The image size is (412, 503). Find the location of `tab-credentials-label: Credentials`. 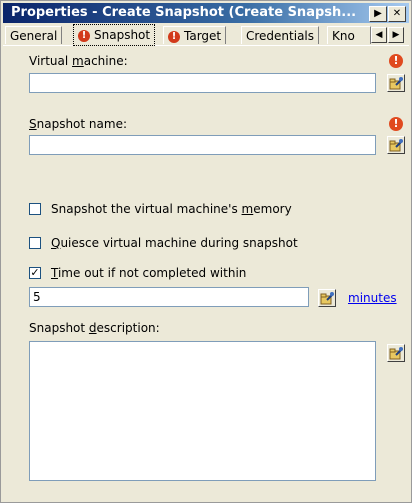

tab-credentials-label: Credentials is located at coordinates (280, 36).